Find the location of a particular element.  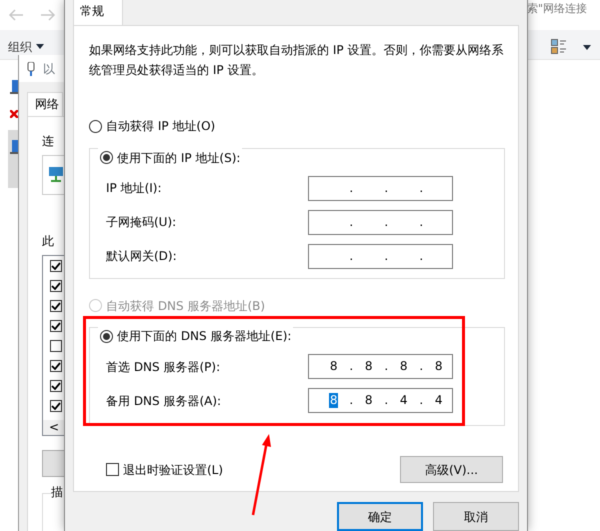

tab: 网络 is located at coordinates (45, 104).